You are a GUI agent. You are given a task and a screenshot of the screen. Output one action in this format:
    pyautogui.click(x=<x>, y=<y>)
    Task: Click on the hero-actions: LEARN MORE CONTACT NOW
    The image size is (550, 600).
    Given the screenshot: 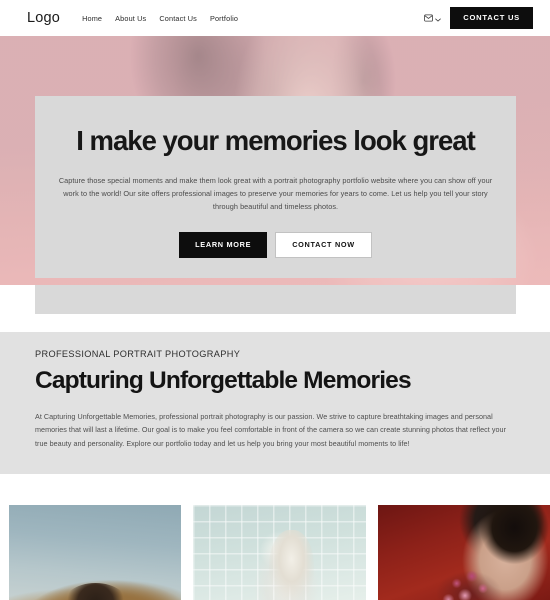 What is the action you would take?
    pyautogui.click(x=275, y=245)
    